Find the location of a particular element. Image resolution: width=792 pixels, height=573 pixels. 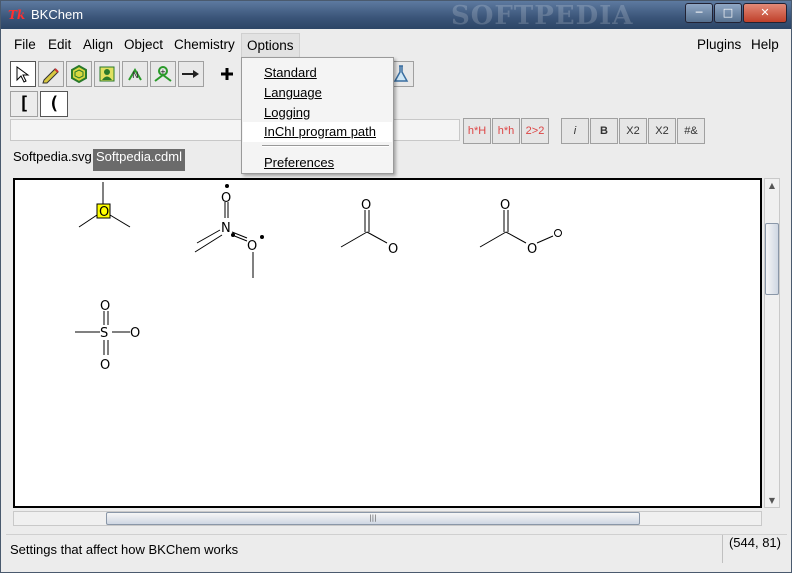

template-mode-button is located at coordinates (79, 74).